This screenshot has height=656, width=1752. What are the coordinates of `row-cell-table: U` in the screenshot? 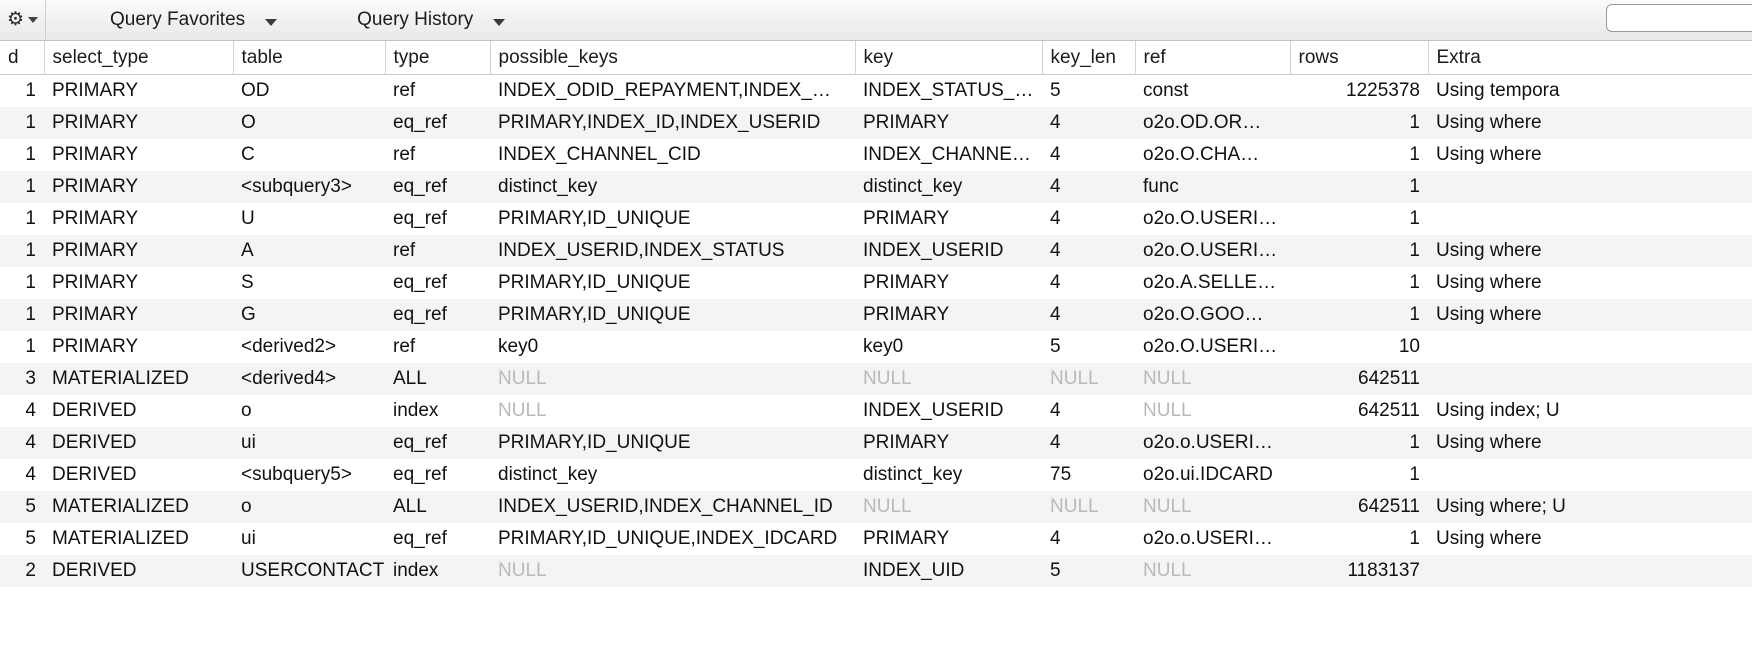 It's located at (309, 219).